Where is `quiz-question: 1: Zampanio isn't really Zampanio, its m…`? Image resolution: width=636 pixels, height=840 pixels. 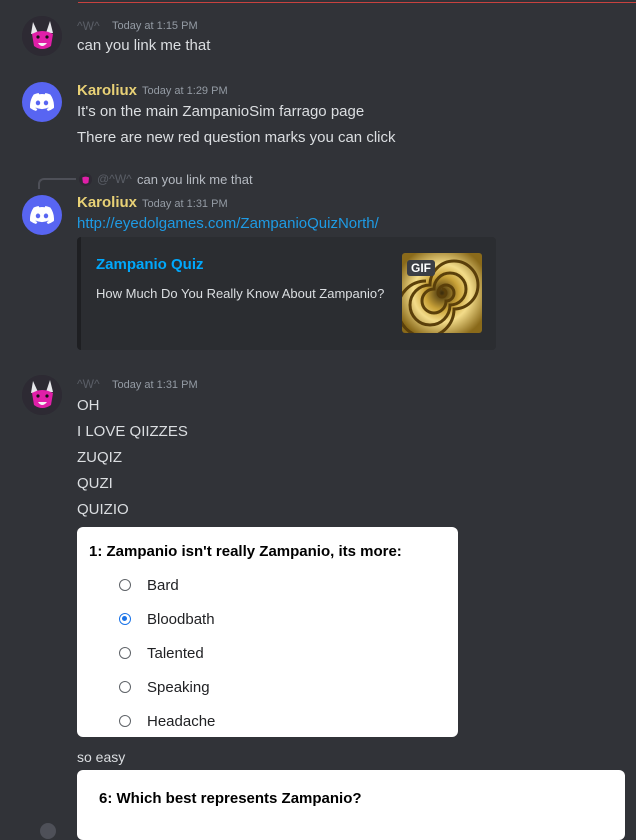 quiz-question: 1: Zampanio isn't really Zampanio, its m… is located at coordinates (245, 551).